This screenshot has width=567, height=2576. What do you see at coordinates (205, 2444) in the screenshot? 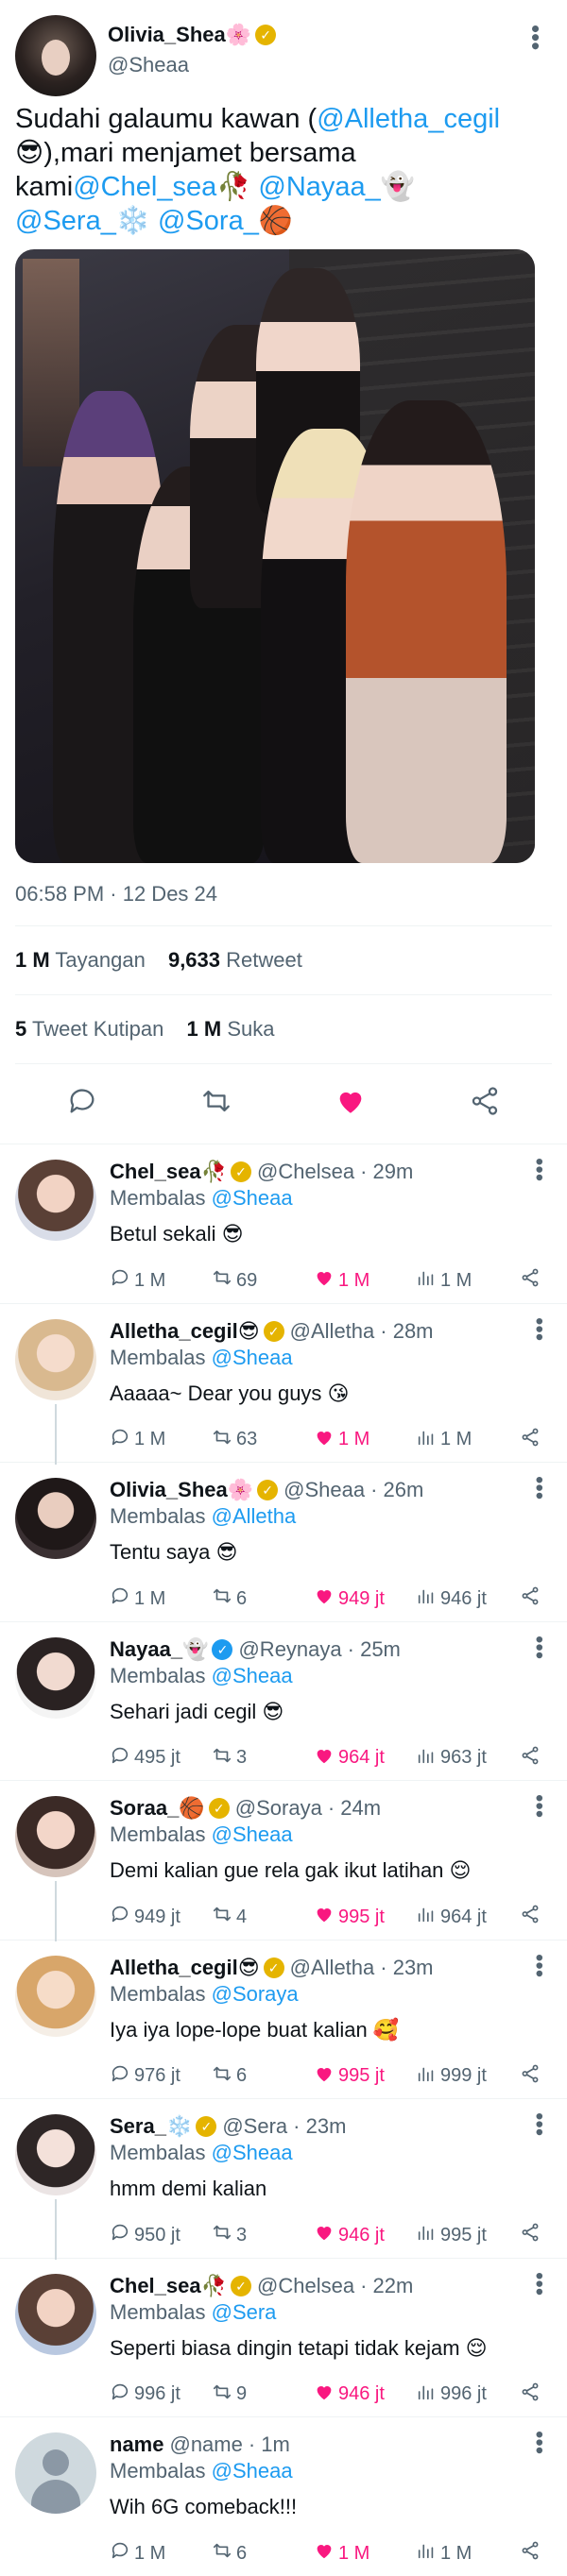
I see `handle: @name` at bounding box center [205, 2444].